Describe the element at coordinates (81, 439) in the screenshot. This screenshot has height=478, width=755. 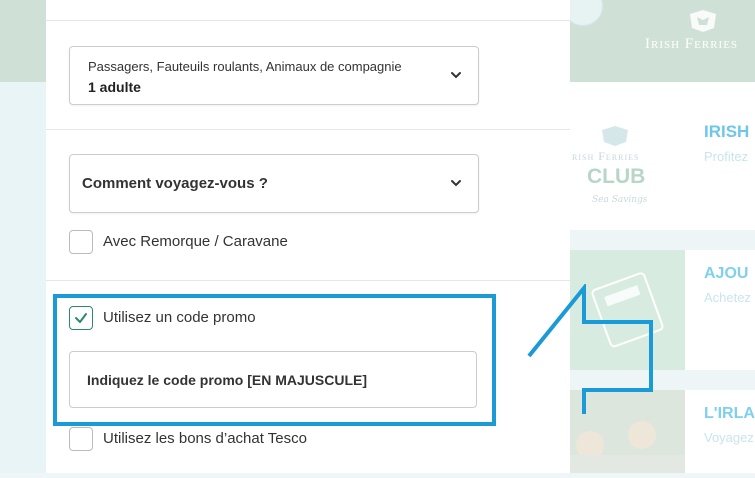
I see `tesco-checkbox` at that location.